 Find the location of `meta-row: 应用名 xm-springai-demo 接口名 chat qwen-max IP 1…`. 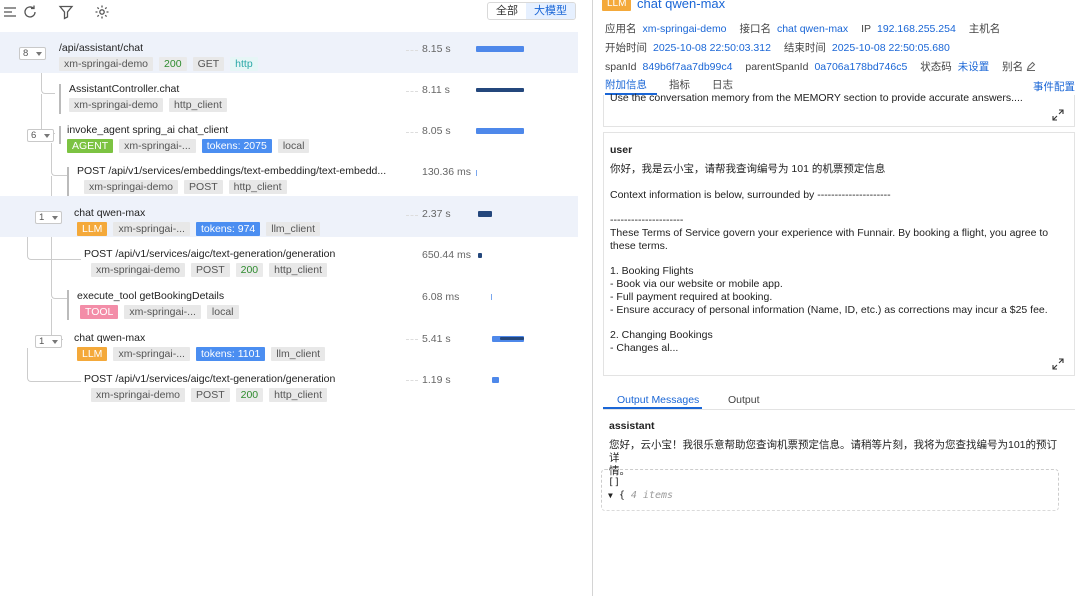

meta-row: 应用名 xm-springai-demo 接口名 chat qwen-max IP 1… is located at coordinates (802, 29).